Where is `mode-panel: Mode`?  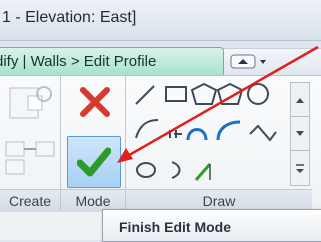
mode-panel: Mode is located at coordinates (93, 144).